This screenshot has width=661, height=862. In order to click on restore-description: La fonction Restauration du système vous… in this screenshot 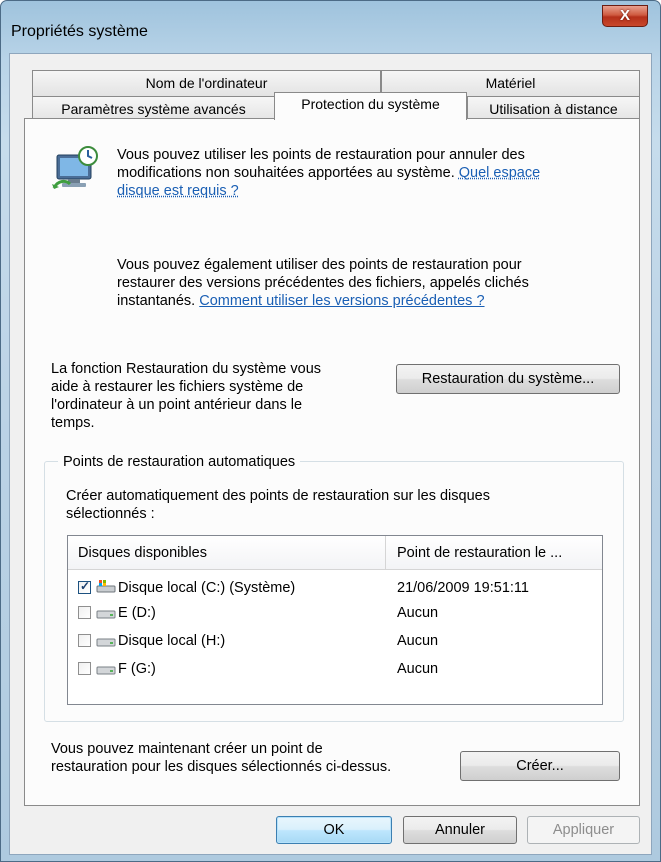, I will do `click(186, 396)`.